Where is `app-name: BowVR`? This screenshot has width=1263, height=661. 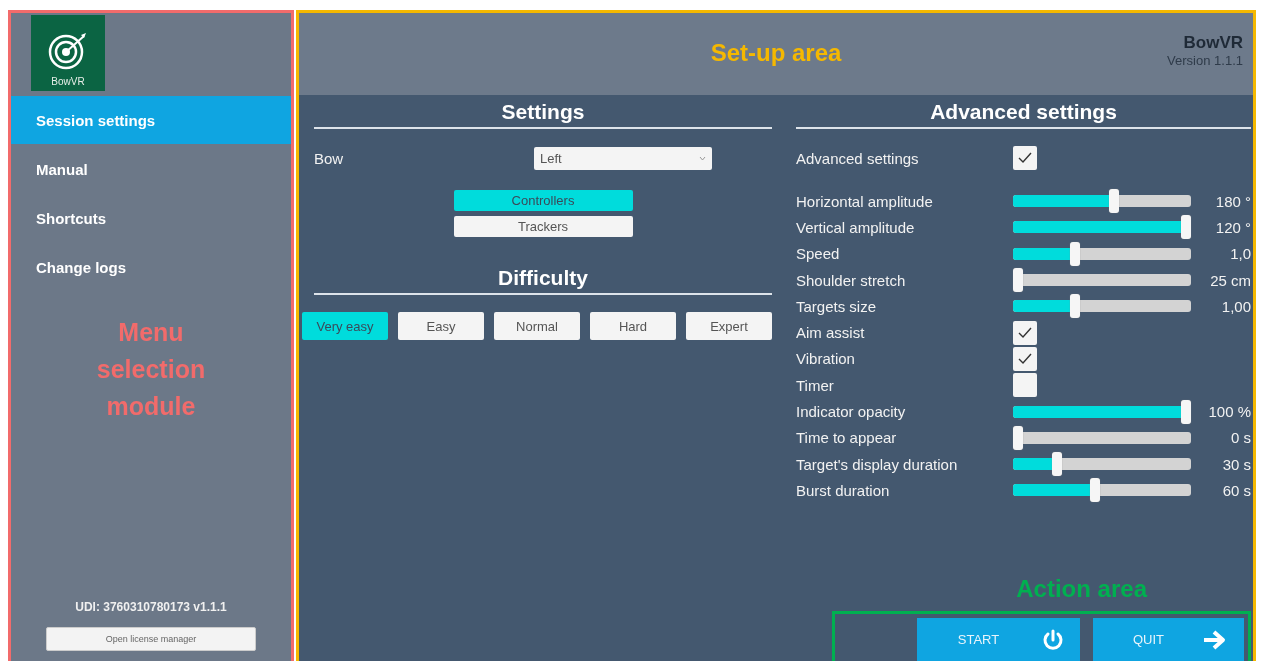
app-name: BowVR is located at coordinates (1213, 43).